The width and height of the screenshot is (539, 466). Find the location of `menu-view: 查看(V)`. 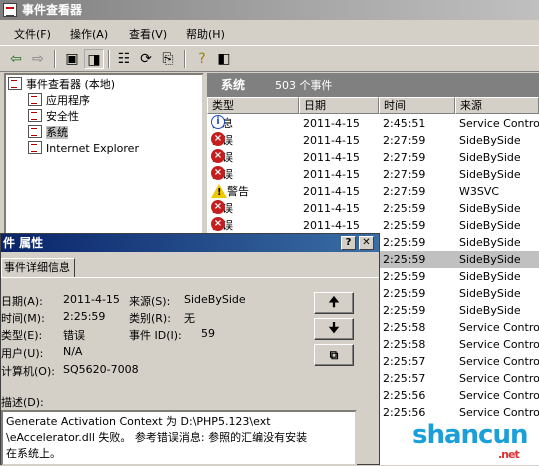

menu-view: 查看(V) is located at coordinates (148, 34).